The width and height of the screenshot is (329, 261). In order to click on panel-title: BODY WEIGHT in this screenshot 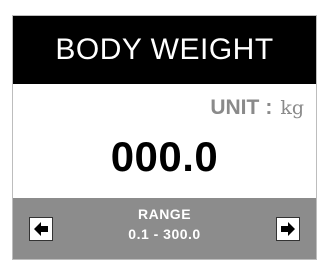, I will do `click(164, 49)`.